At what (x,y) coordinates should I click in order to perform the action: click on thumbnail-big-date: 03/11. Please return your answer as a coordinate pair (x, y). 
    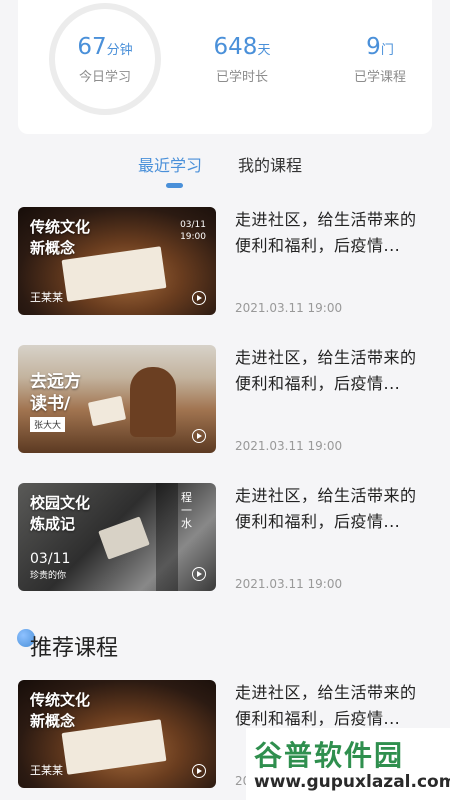
    Looking at the image, I should click on (50, 559).